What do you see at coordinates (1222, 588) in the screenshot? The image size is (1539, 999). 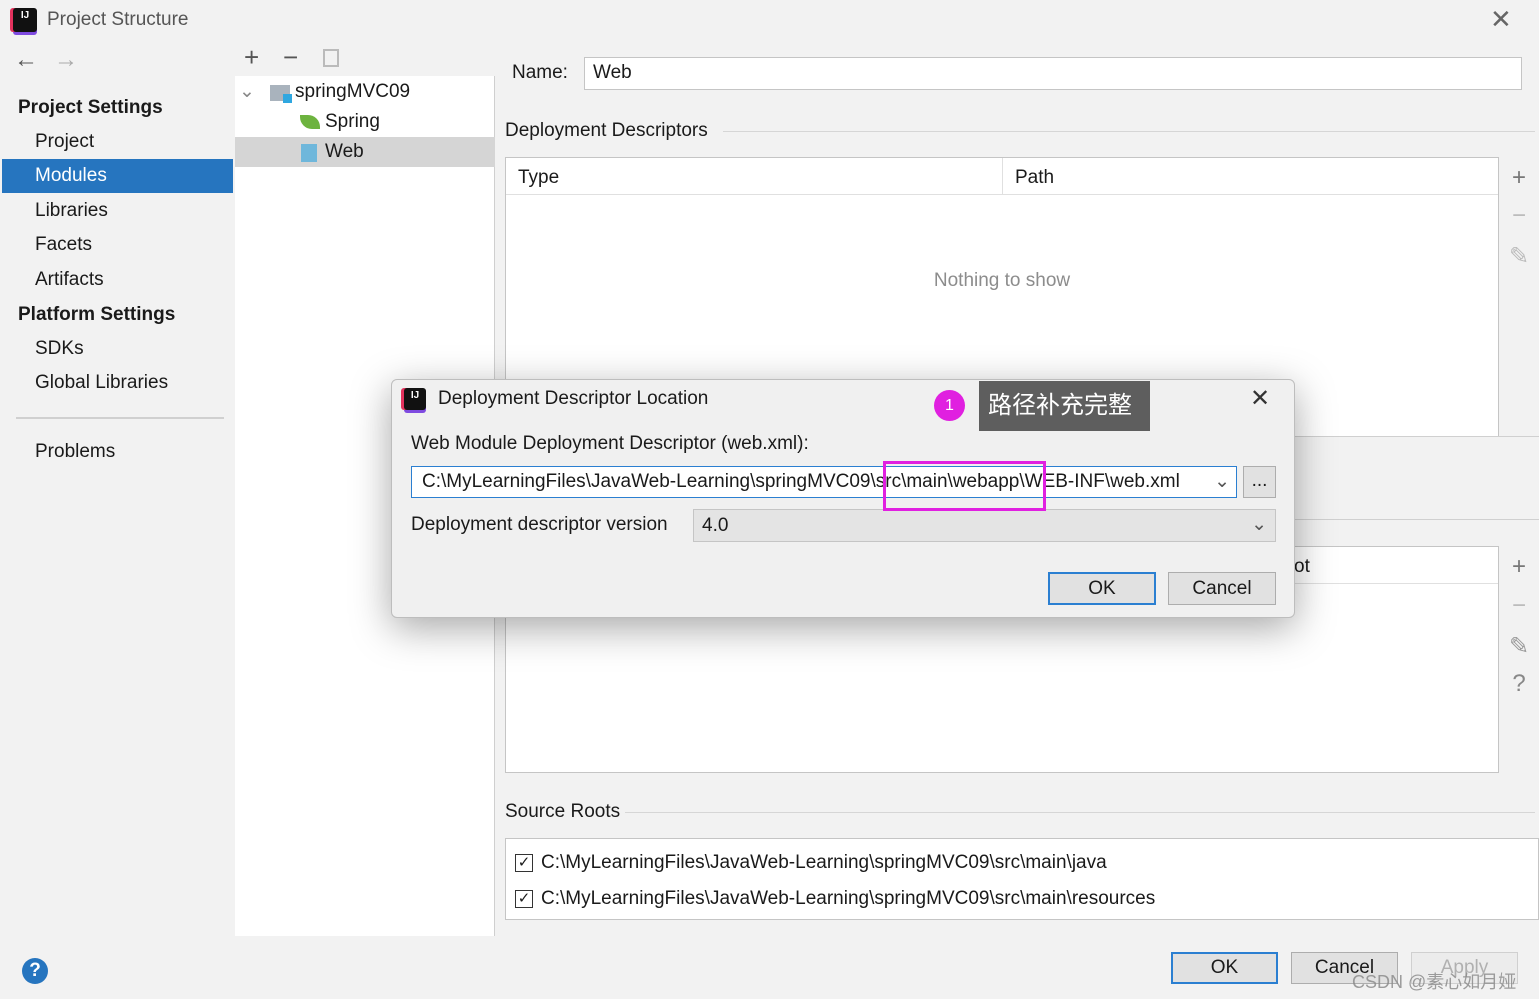 I see `dialog-cancel-button: Cancel` at bounding box center [1222, 588].